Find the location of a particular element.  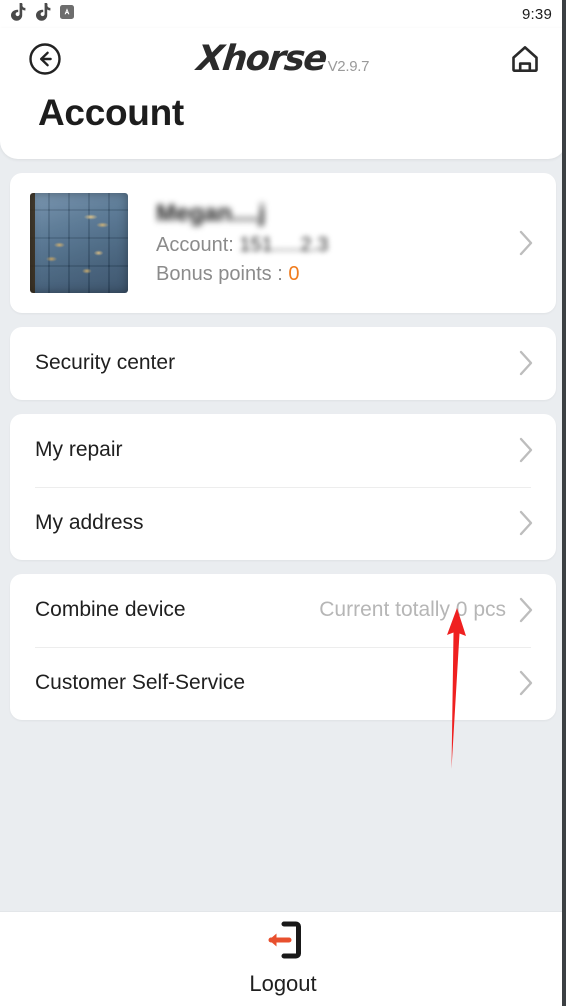

profile-bonus-value: 0 is located at coordinates (294, 273).